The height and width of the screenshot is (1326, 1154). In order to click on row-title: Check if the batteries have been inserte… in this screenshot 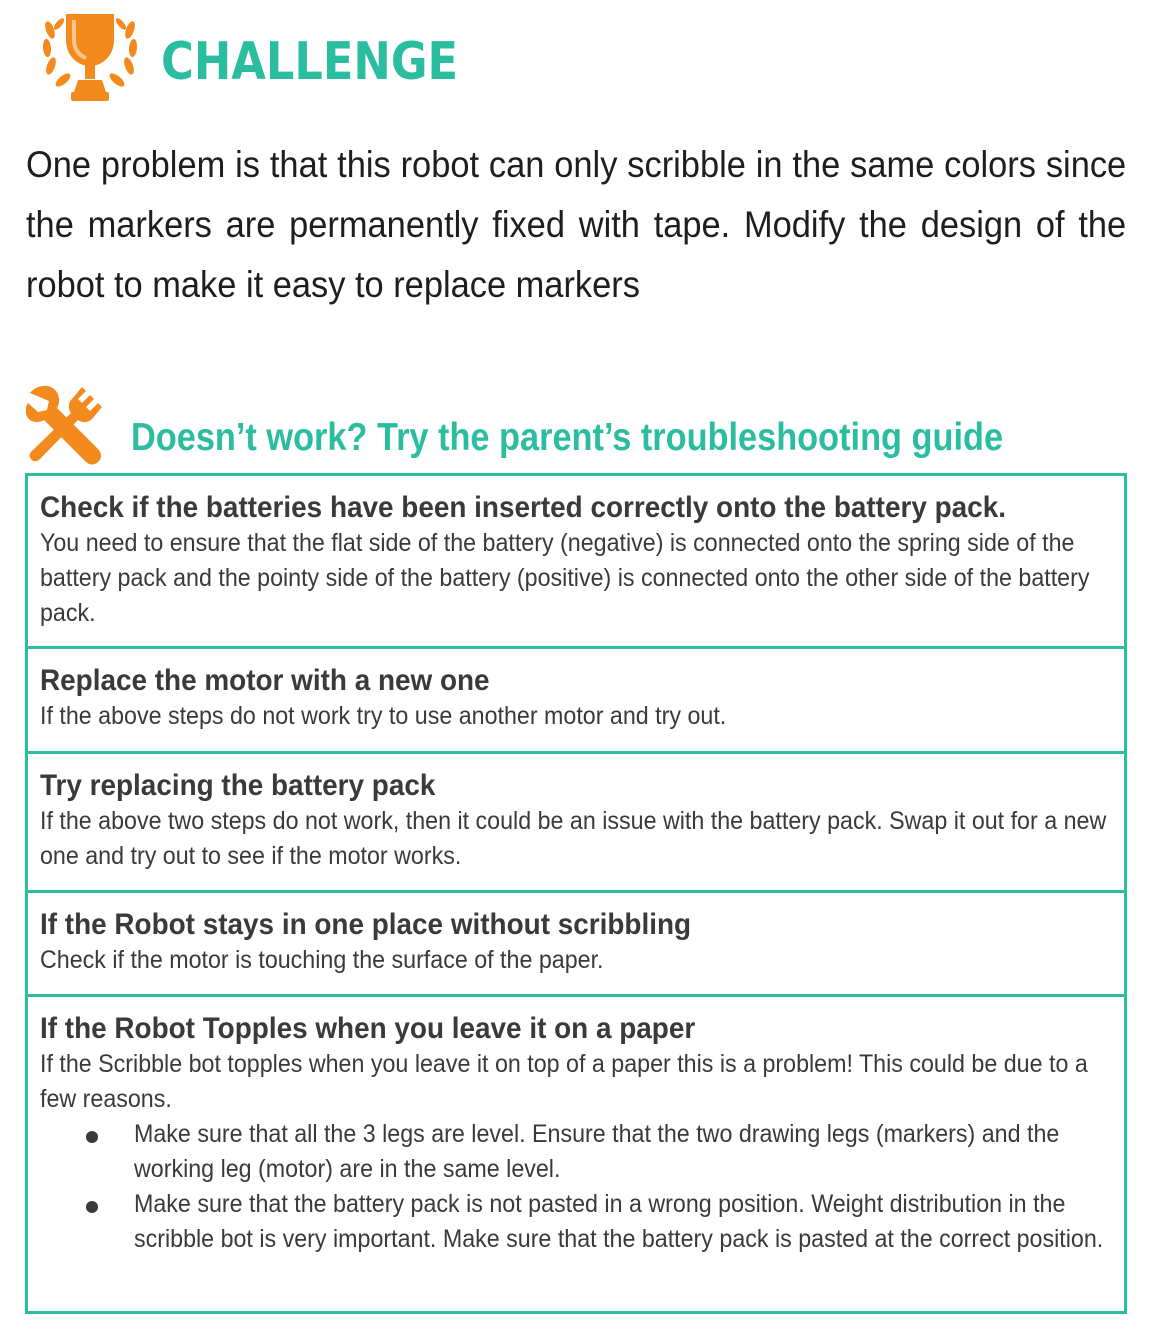, I will do `click(523, 507)`.